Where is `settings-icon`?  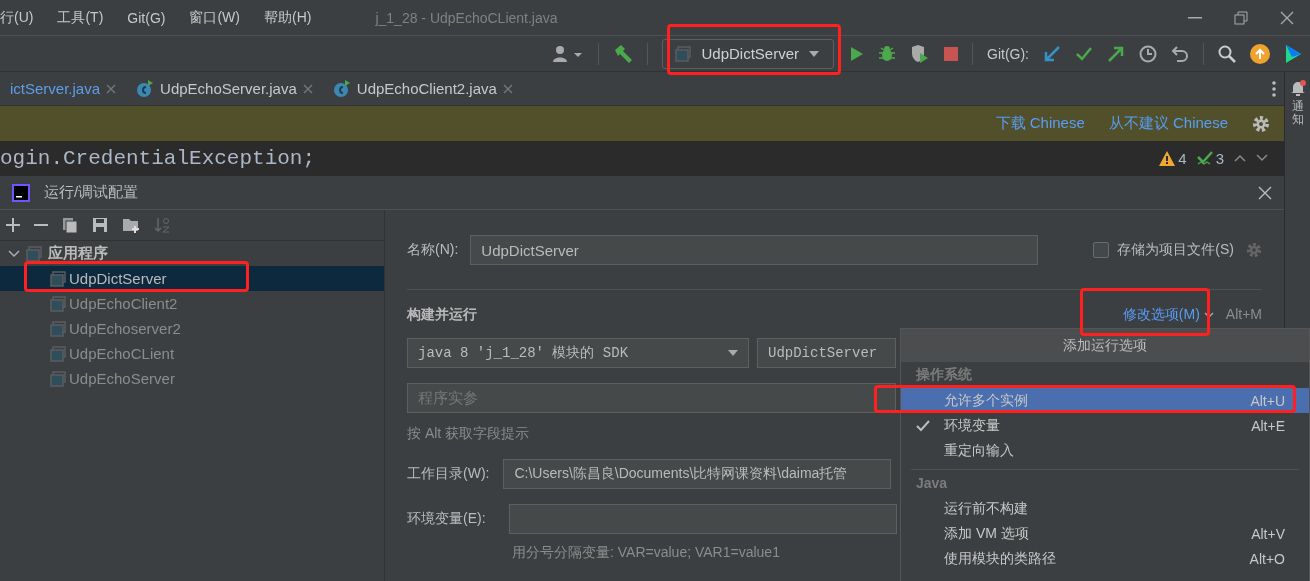 settings-icon is located at coordinates (1261, 123).